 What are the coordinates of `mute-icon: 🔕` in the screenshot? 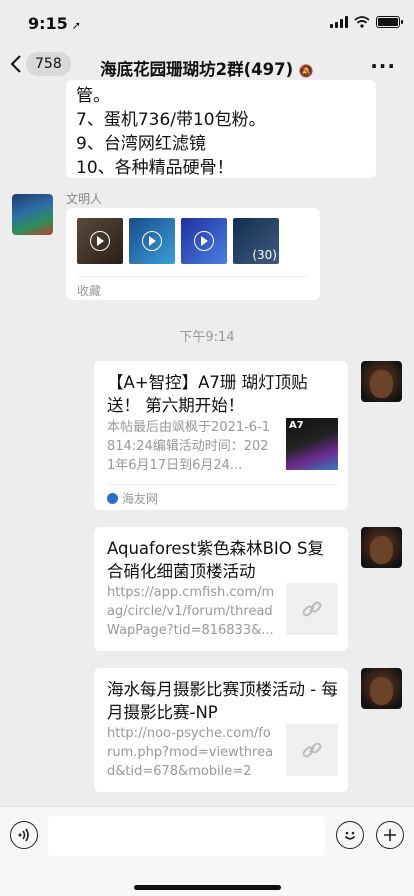 It's located at (306, 71).